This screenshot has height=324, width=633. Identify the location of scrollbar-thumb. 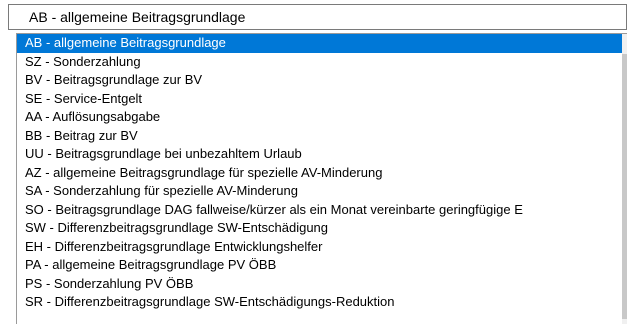
(624, 186).